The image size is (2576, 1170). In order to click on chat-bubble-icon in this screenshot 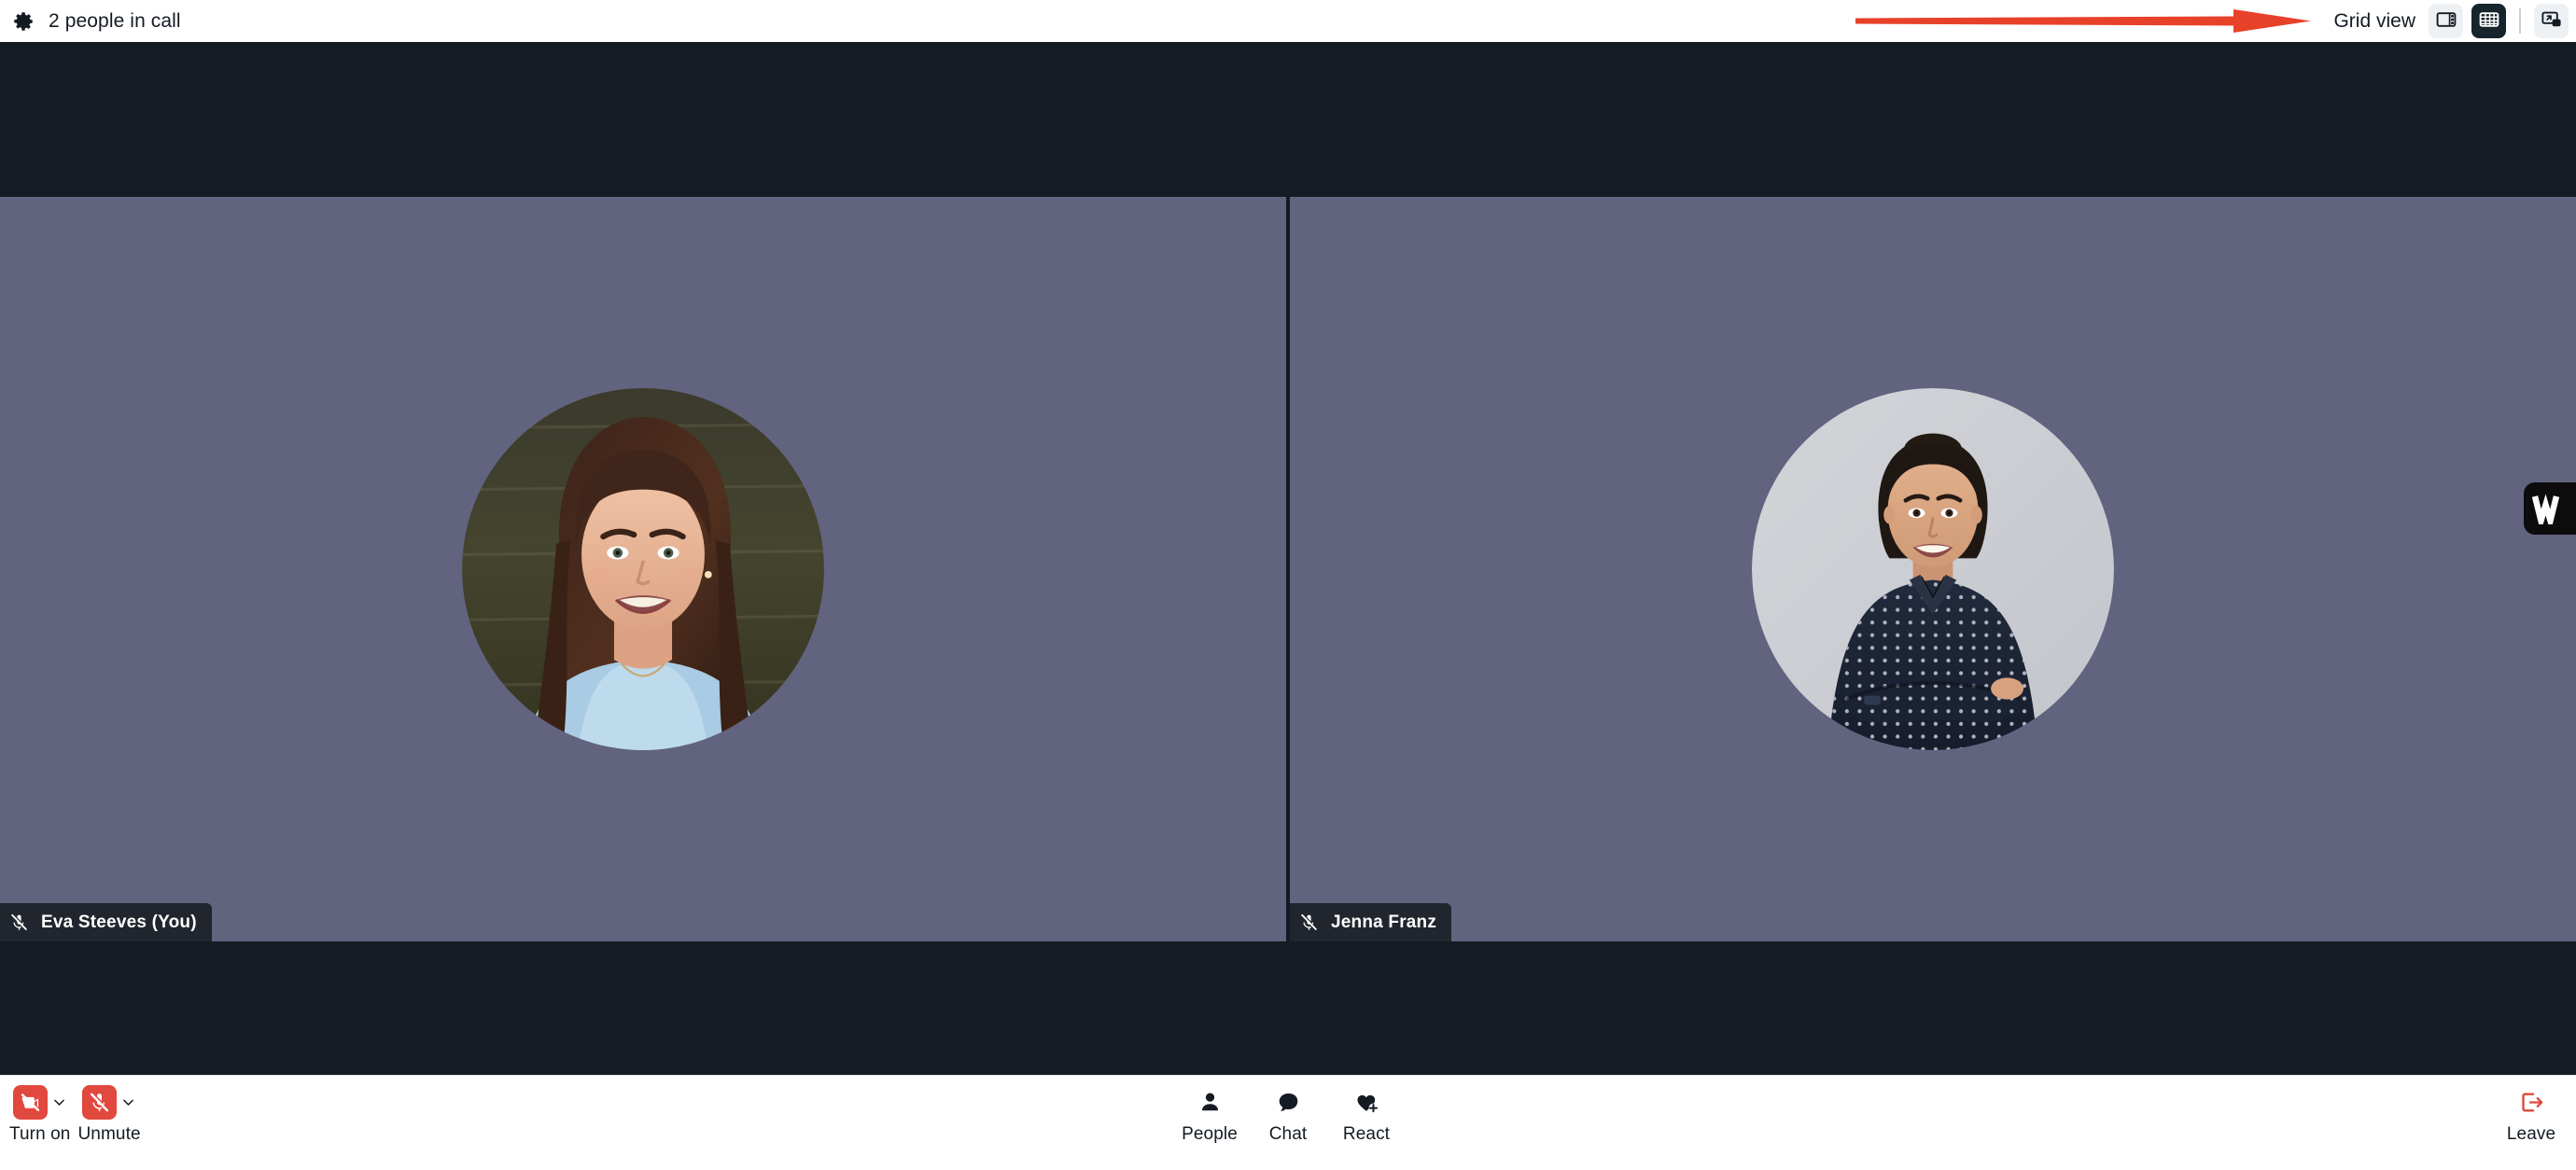, I will do `click(1288, 1102)`.